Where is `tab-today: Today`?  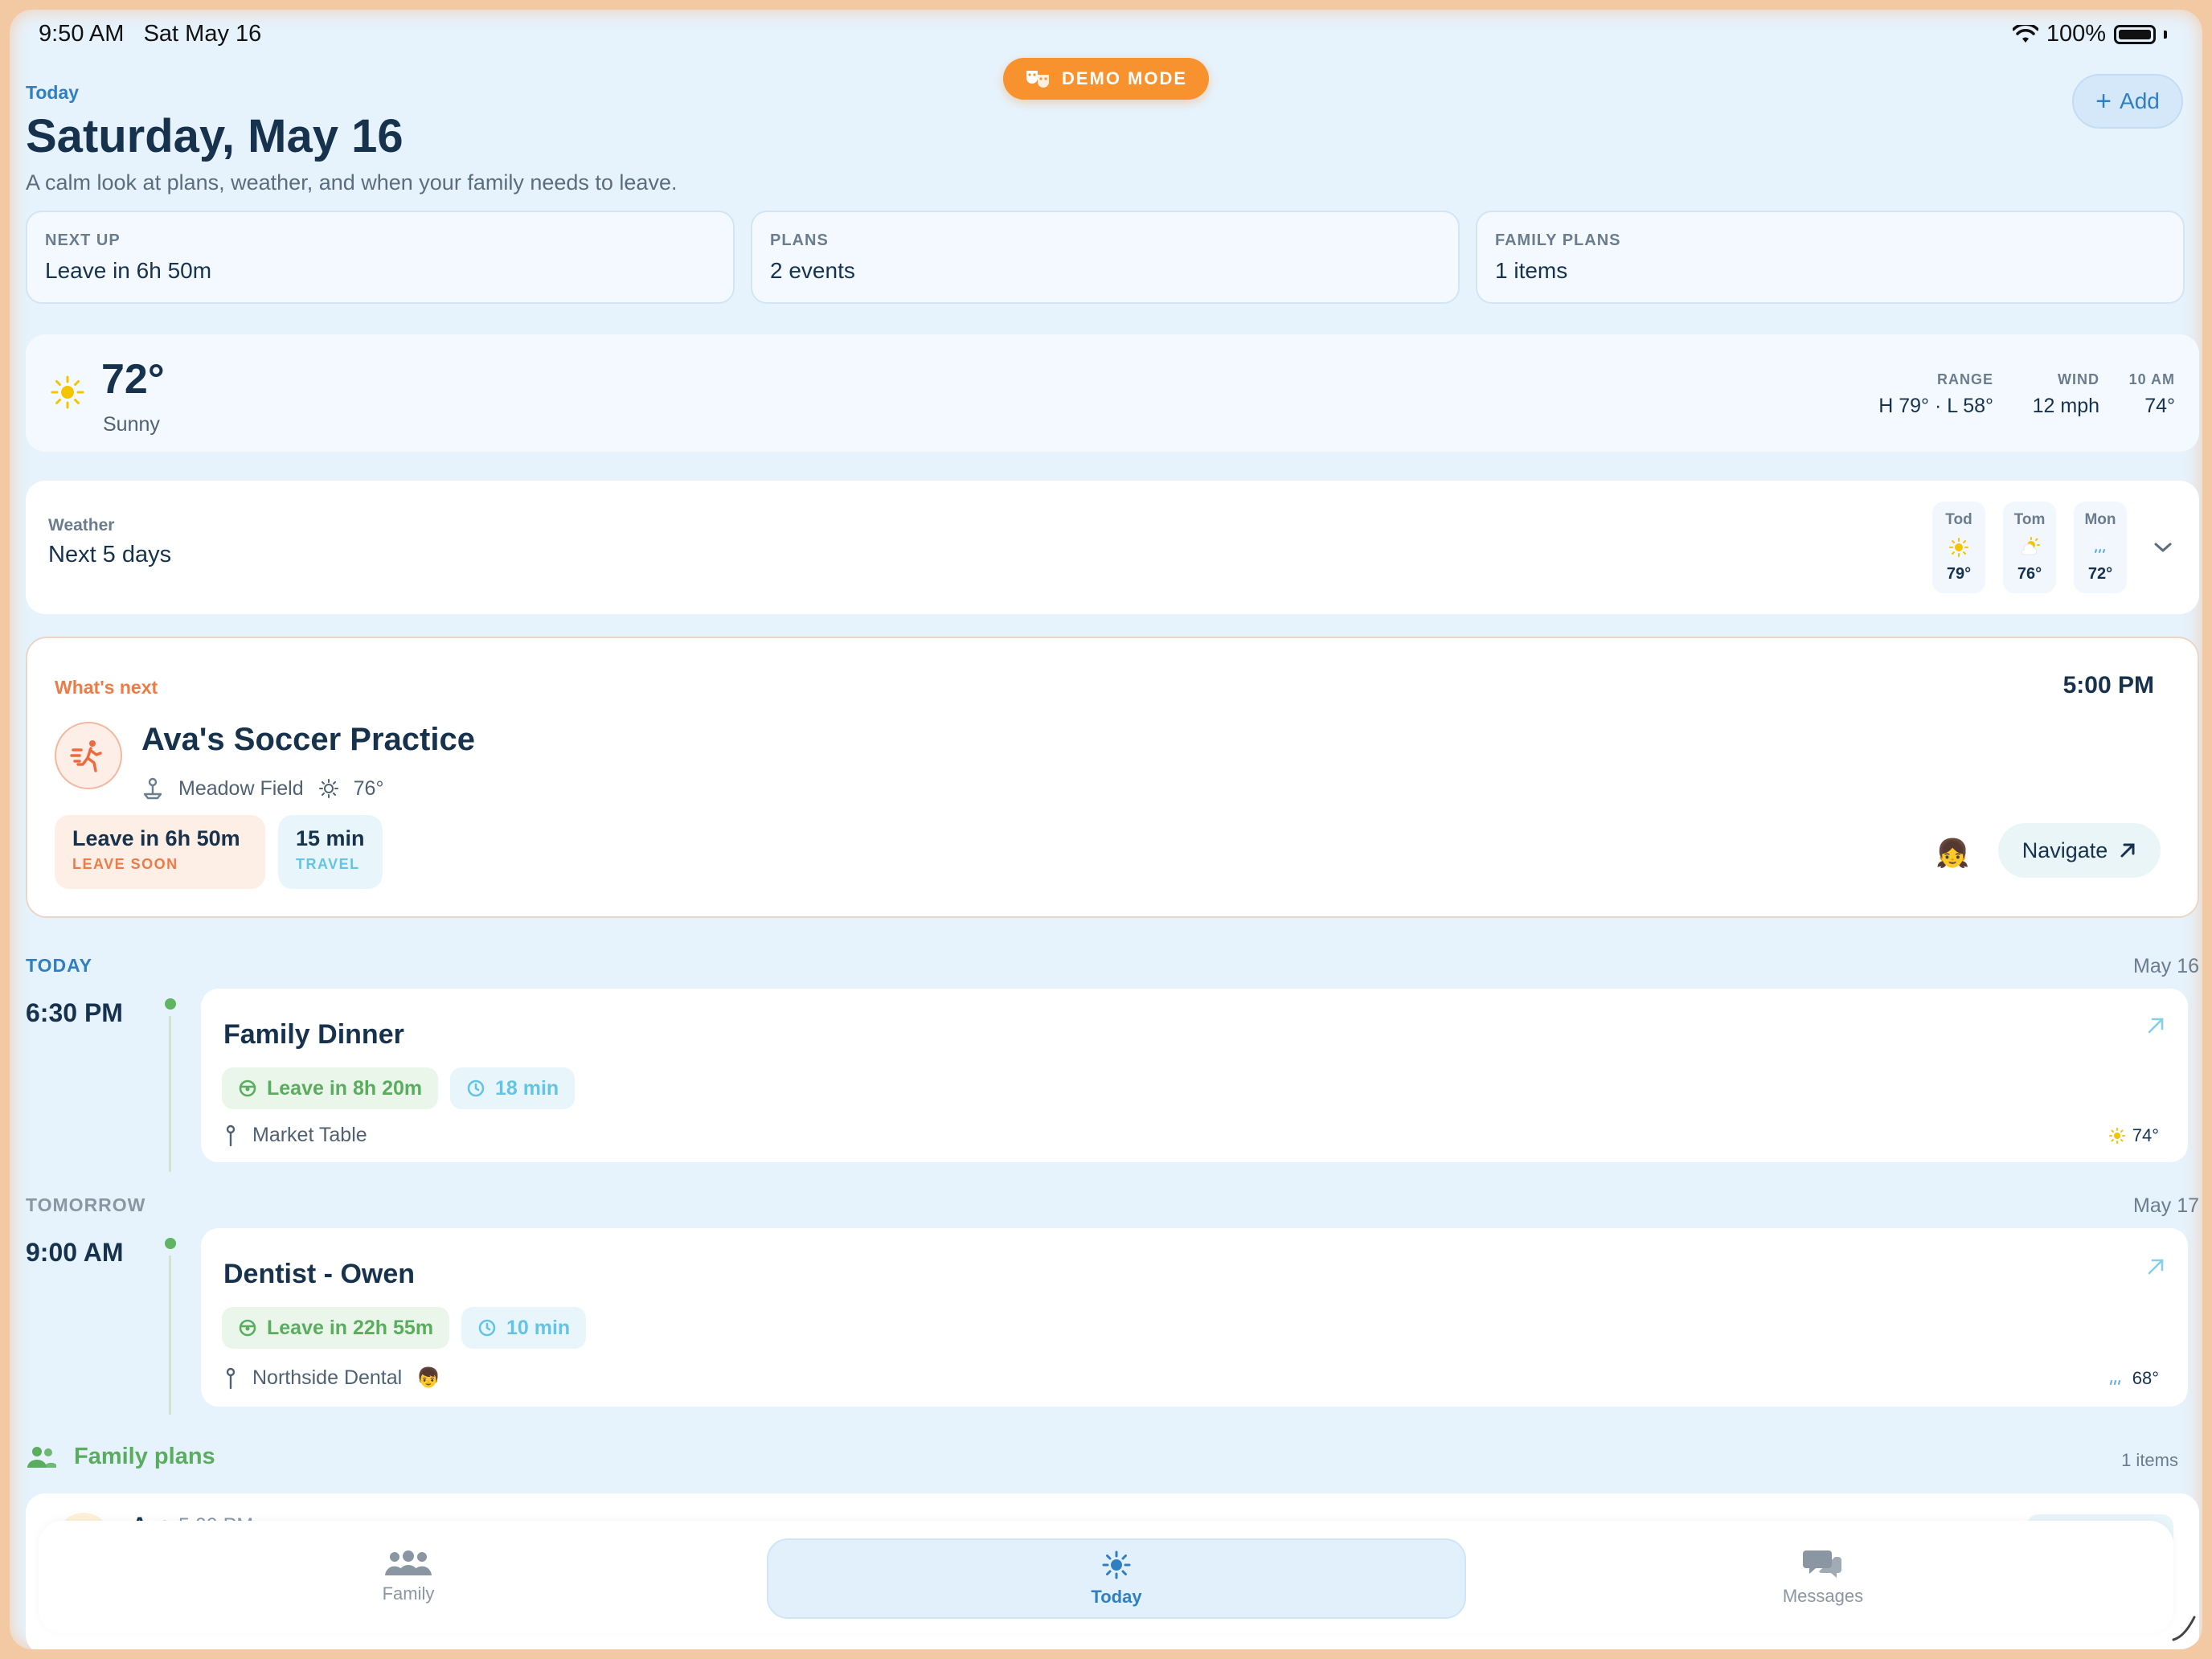 tab-today: Today is located at coordinates (1116, 1578).